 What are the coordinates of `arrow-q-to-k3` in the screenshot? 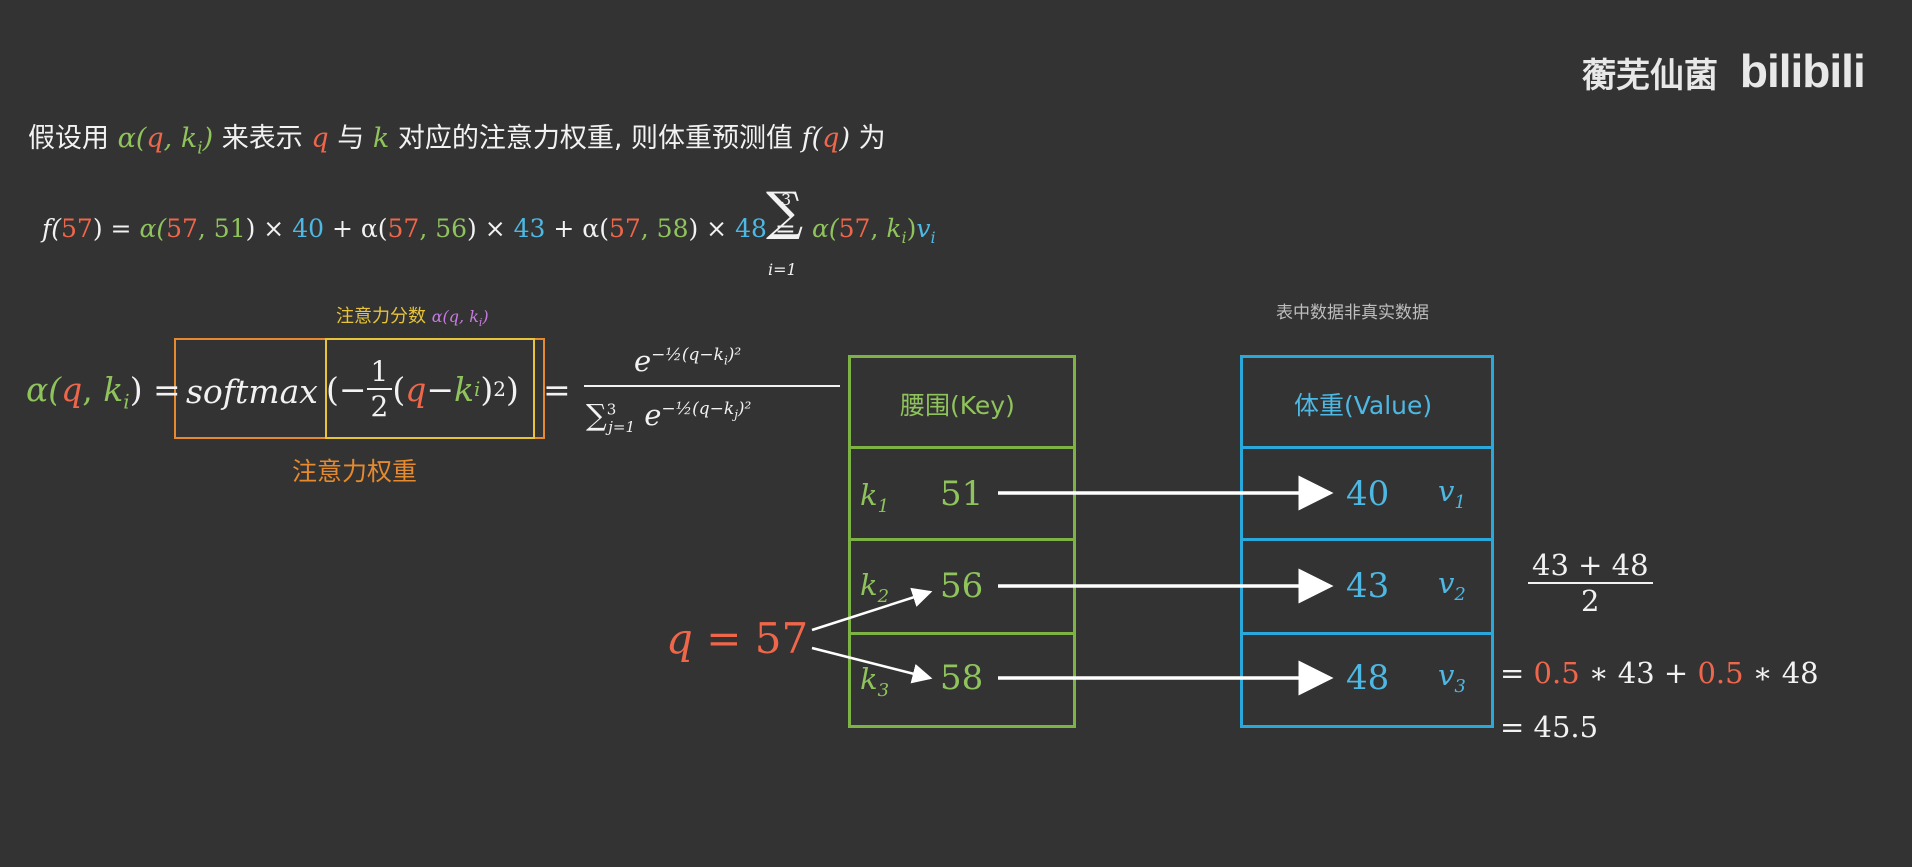 It's located at (872, 665).